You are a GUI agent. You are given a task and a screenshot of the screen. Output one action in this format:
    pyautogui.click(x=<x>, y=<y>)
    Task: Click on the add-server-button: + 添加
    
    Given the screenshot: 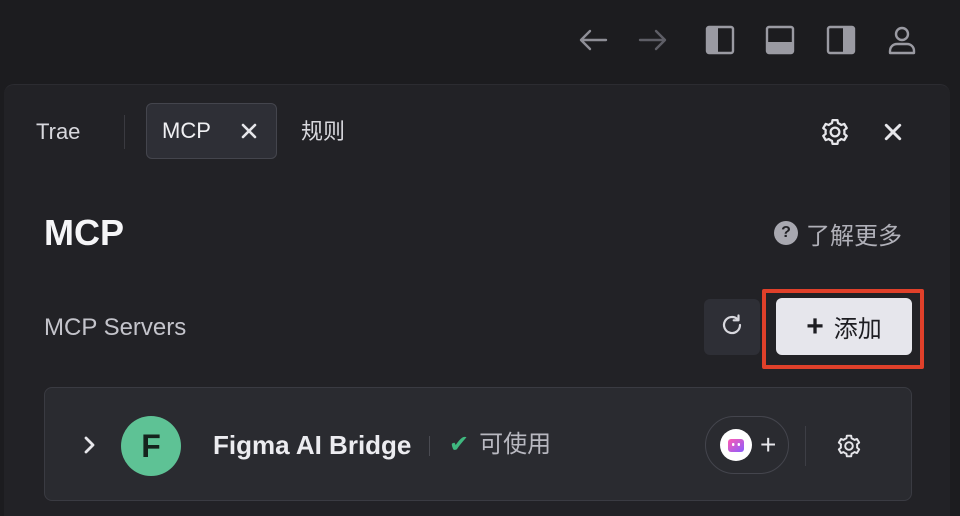 What is the action you would take?
    pyautogui.click(x=844, y=326)
    